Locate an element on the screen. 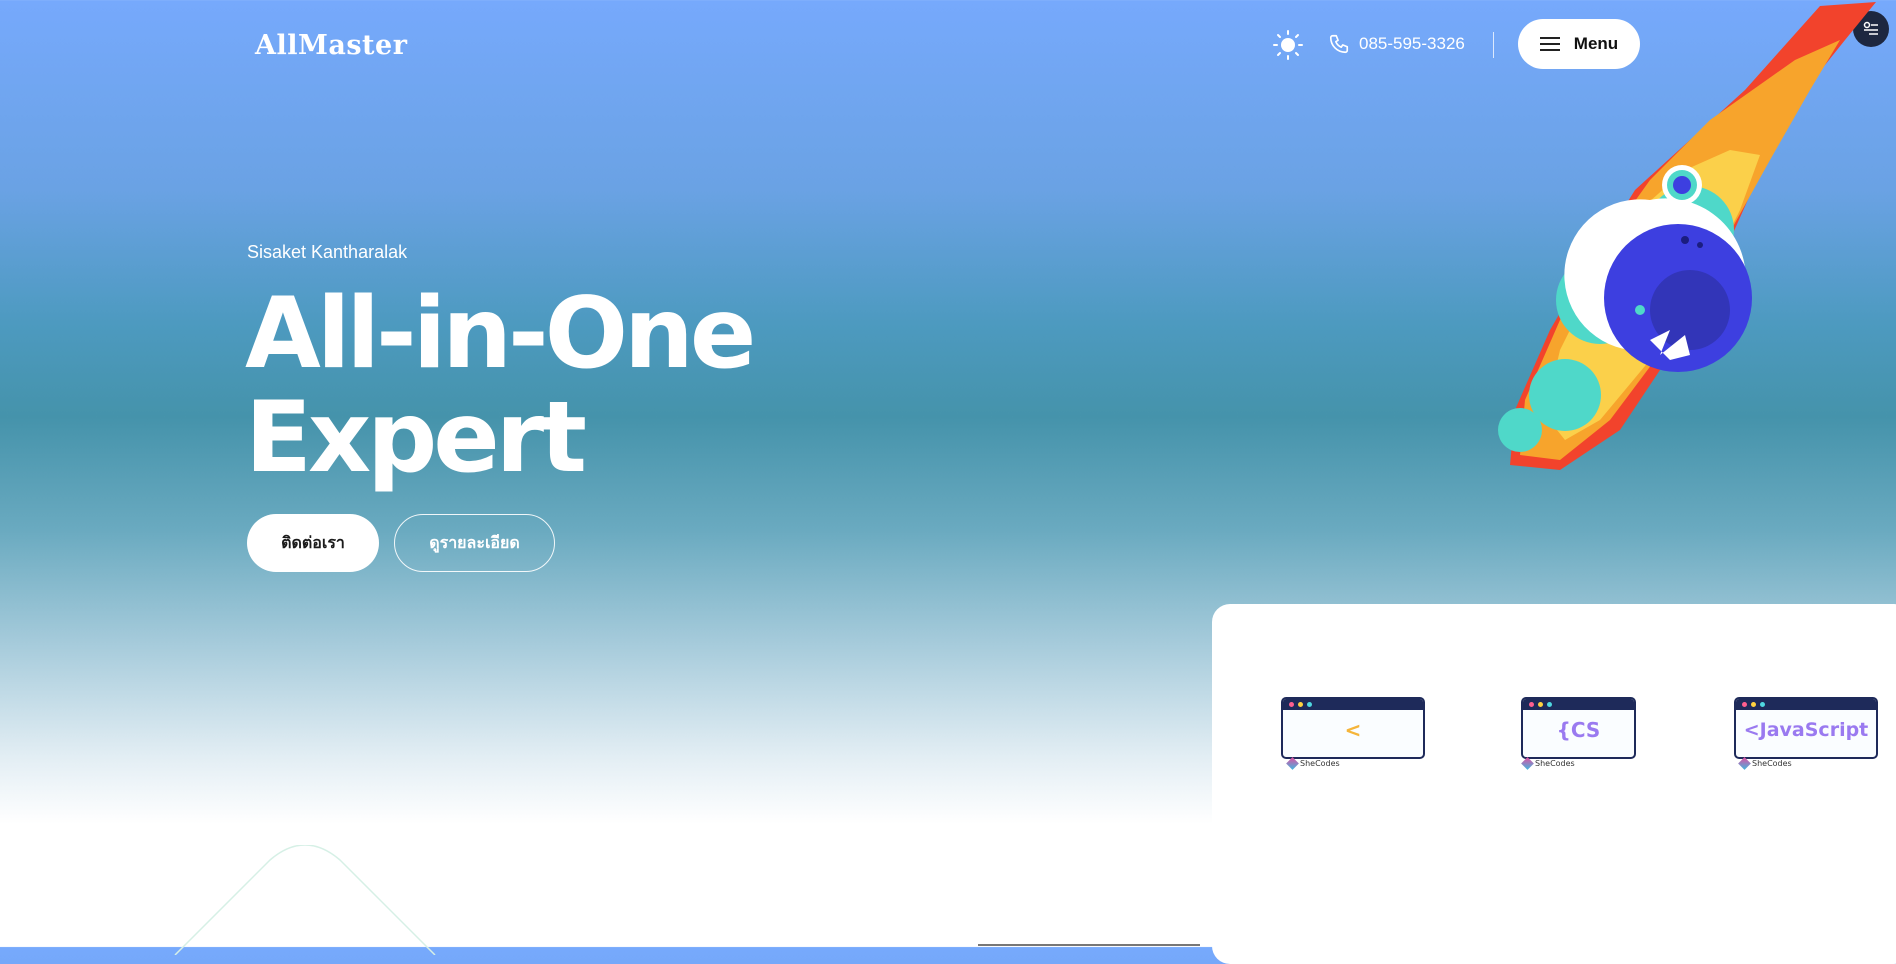  sun-icon is located at coordinates (1288, 45).